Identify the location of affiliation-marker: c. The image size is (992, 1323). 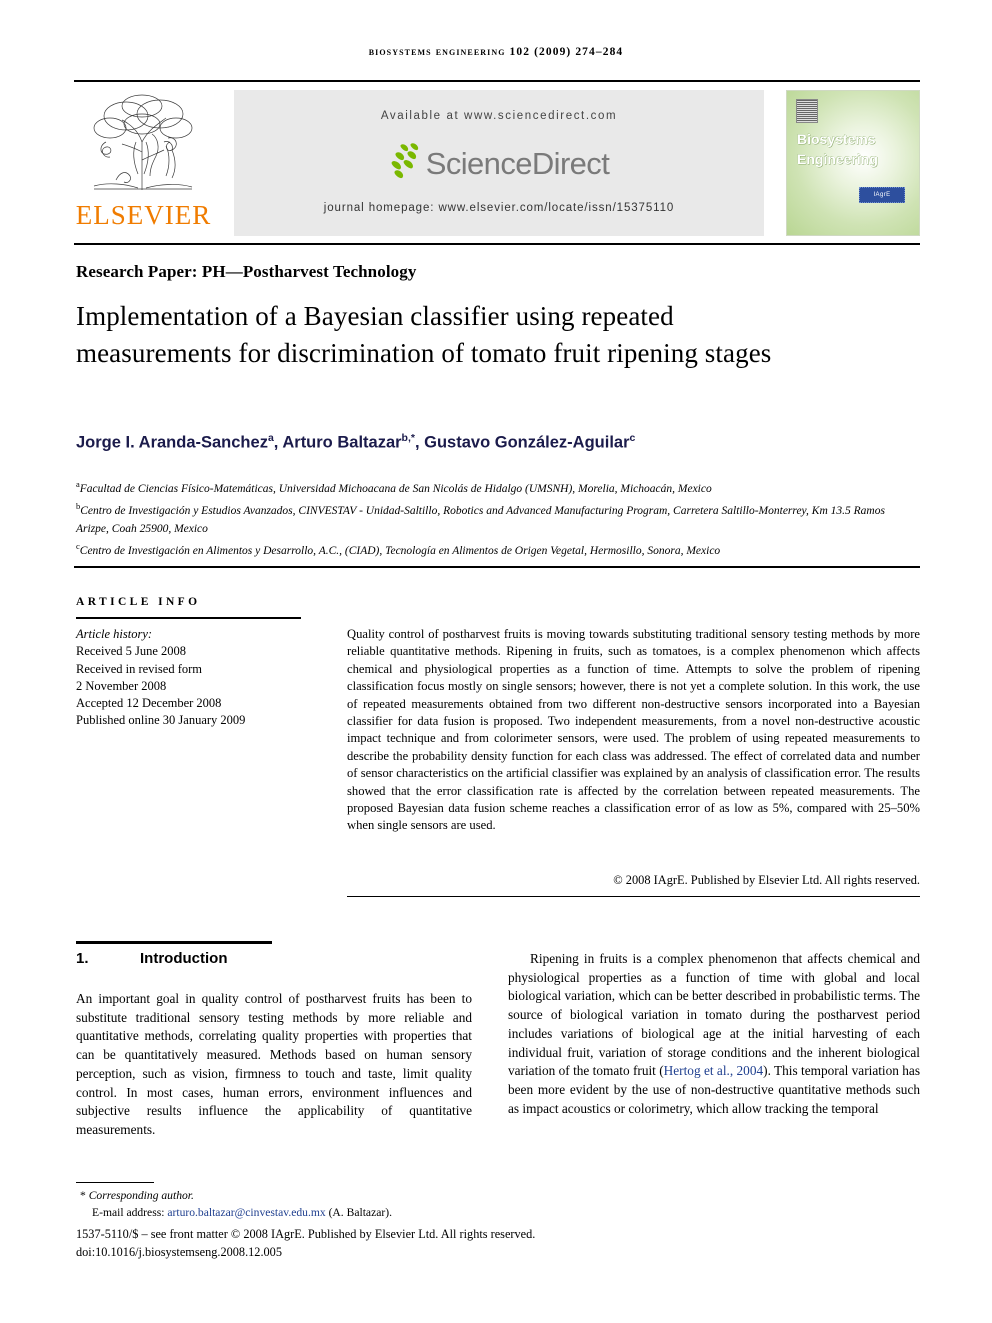
(78, 546).